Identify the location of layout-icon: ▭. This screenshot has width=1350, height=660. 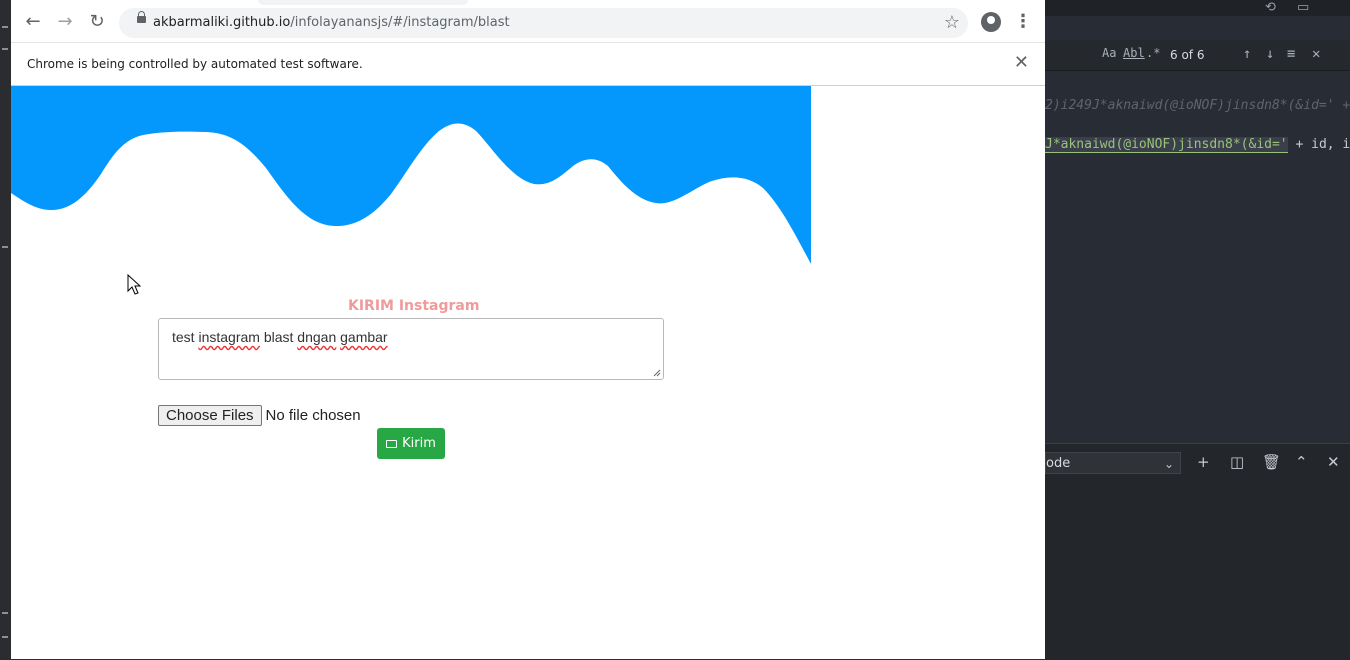
(1303, 7).